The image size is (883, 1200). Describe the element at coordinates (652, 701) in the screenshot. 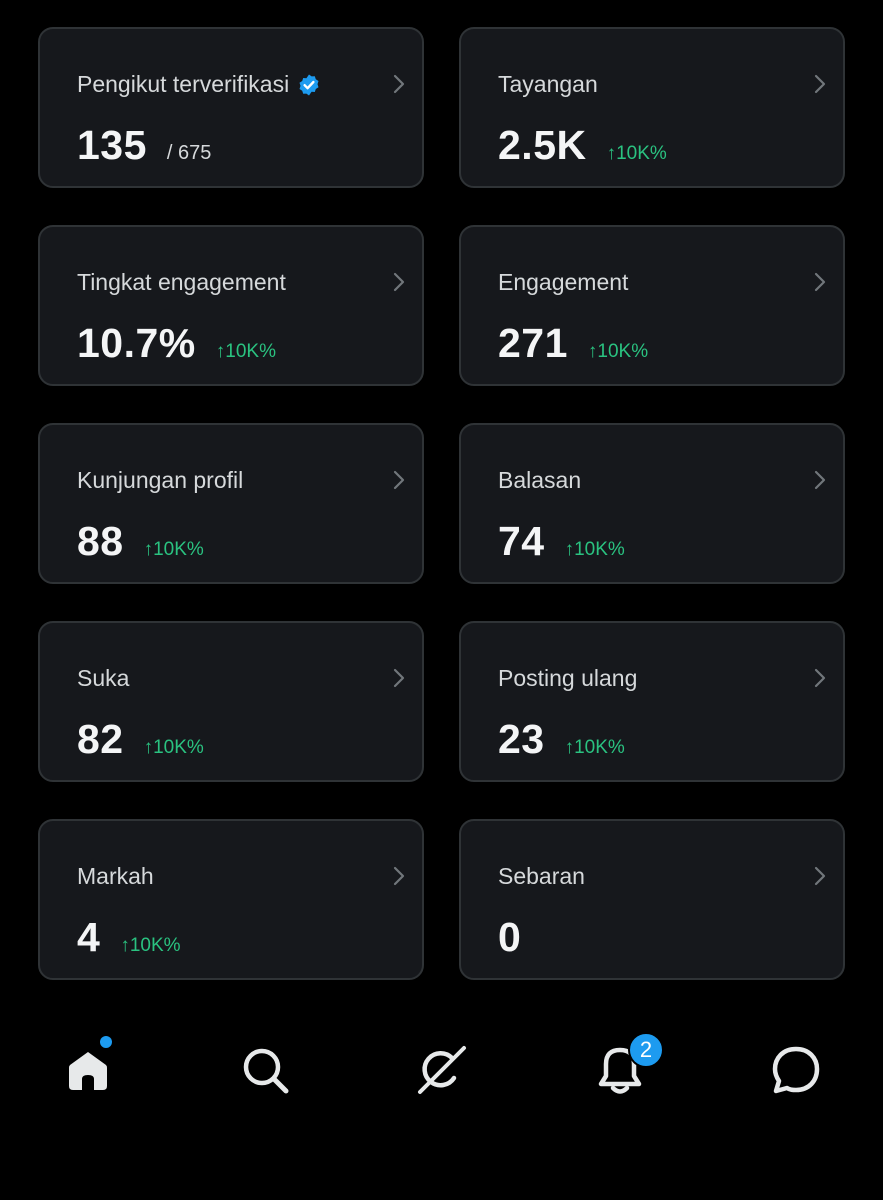

I see `card-reposts: Posting ulang 23 ↑ 10K%` at that location.